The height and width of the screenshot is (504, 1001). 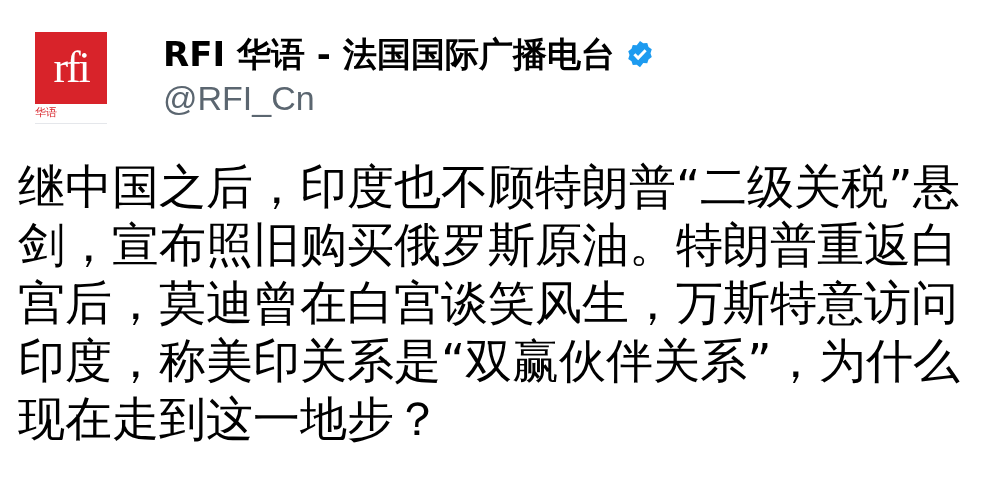 What do you see at coordinates (46, 113) in the screenshot?
I see `logo-caption: 华语` at bounding box center [46, 113].